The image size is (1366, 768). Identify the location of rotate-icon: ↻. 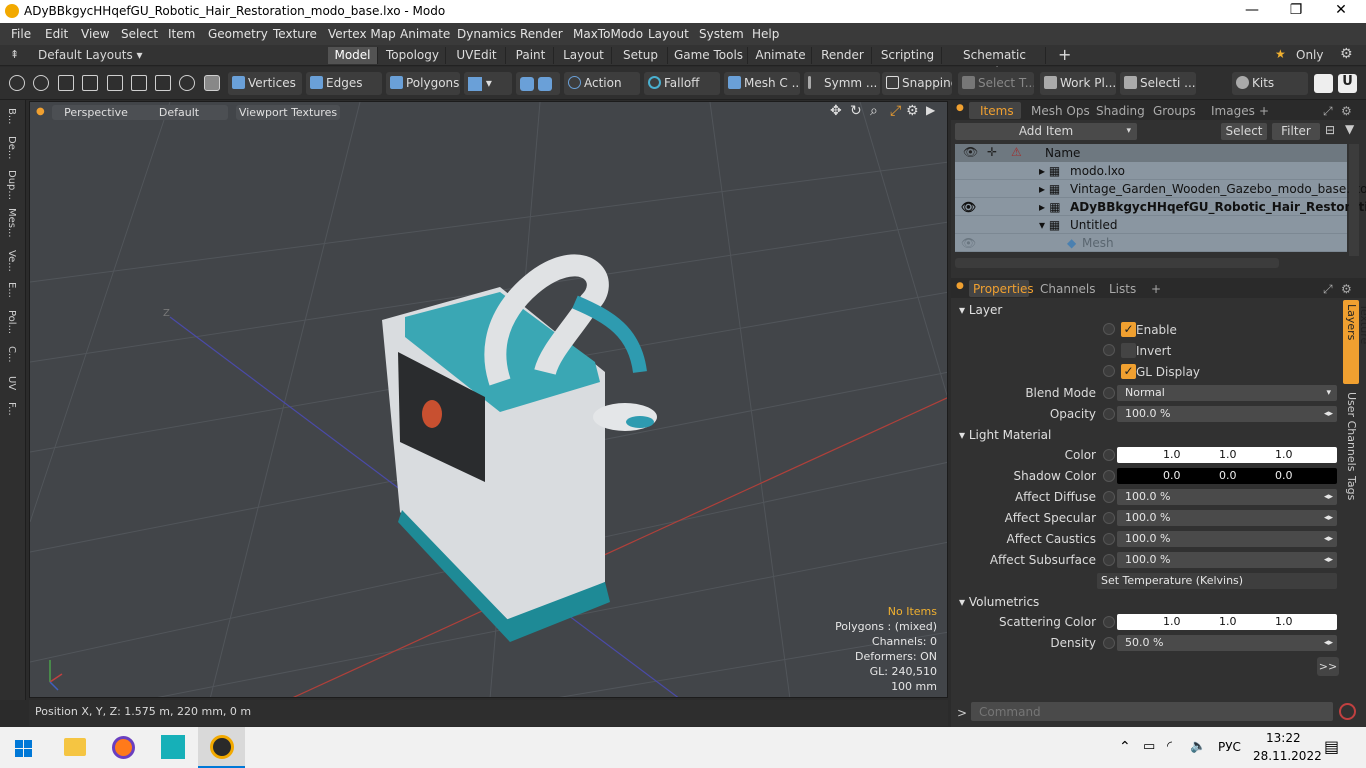
(856, 111).